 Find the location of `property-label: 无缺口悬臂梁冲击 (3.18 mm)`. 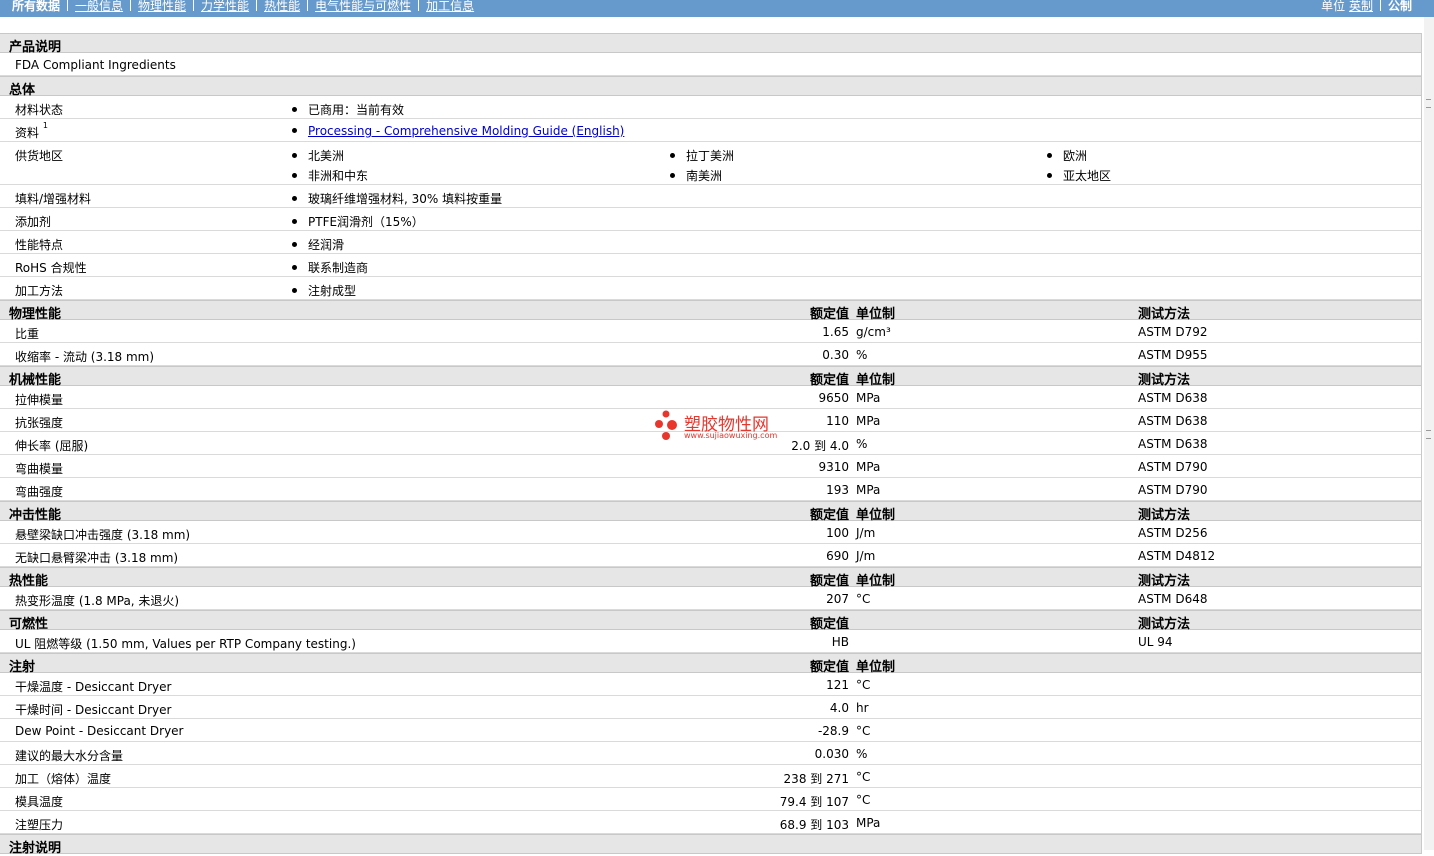

property-label: 无缺口悬臂梁冲击 (3.18 mm) is located at coordinates (97, 558).